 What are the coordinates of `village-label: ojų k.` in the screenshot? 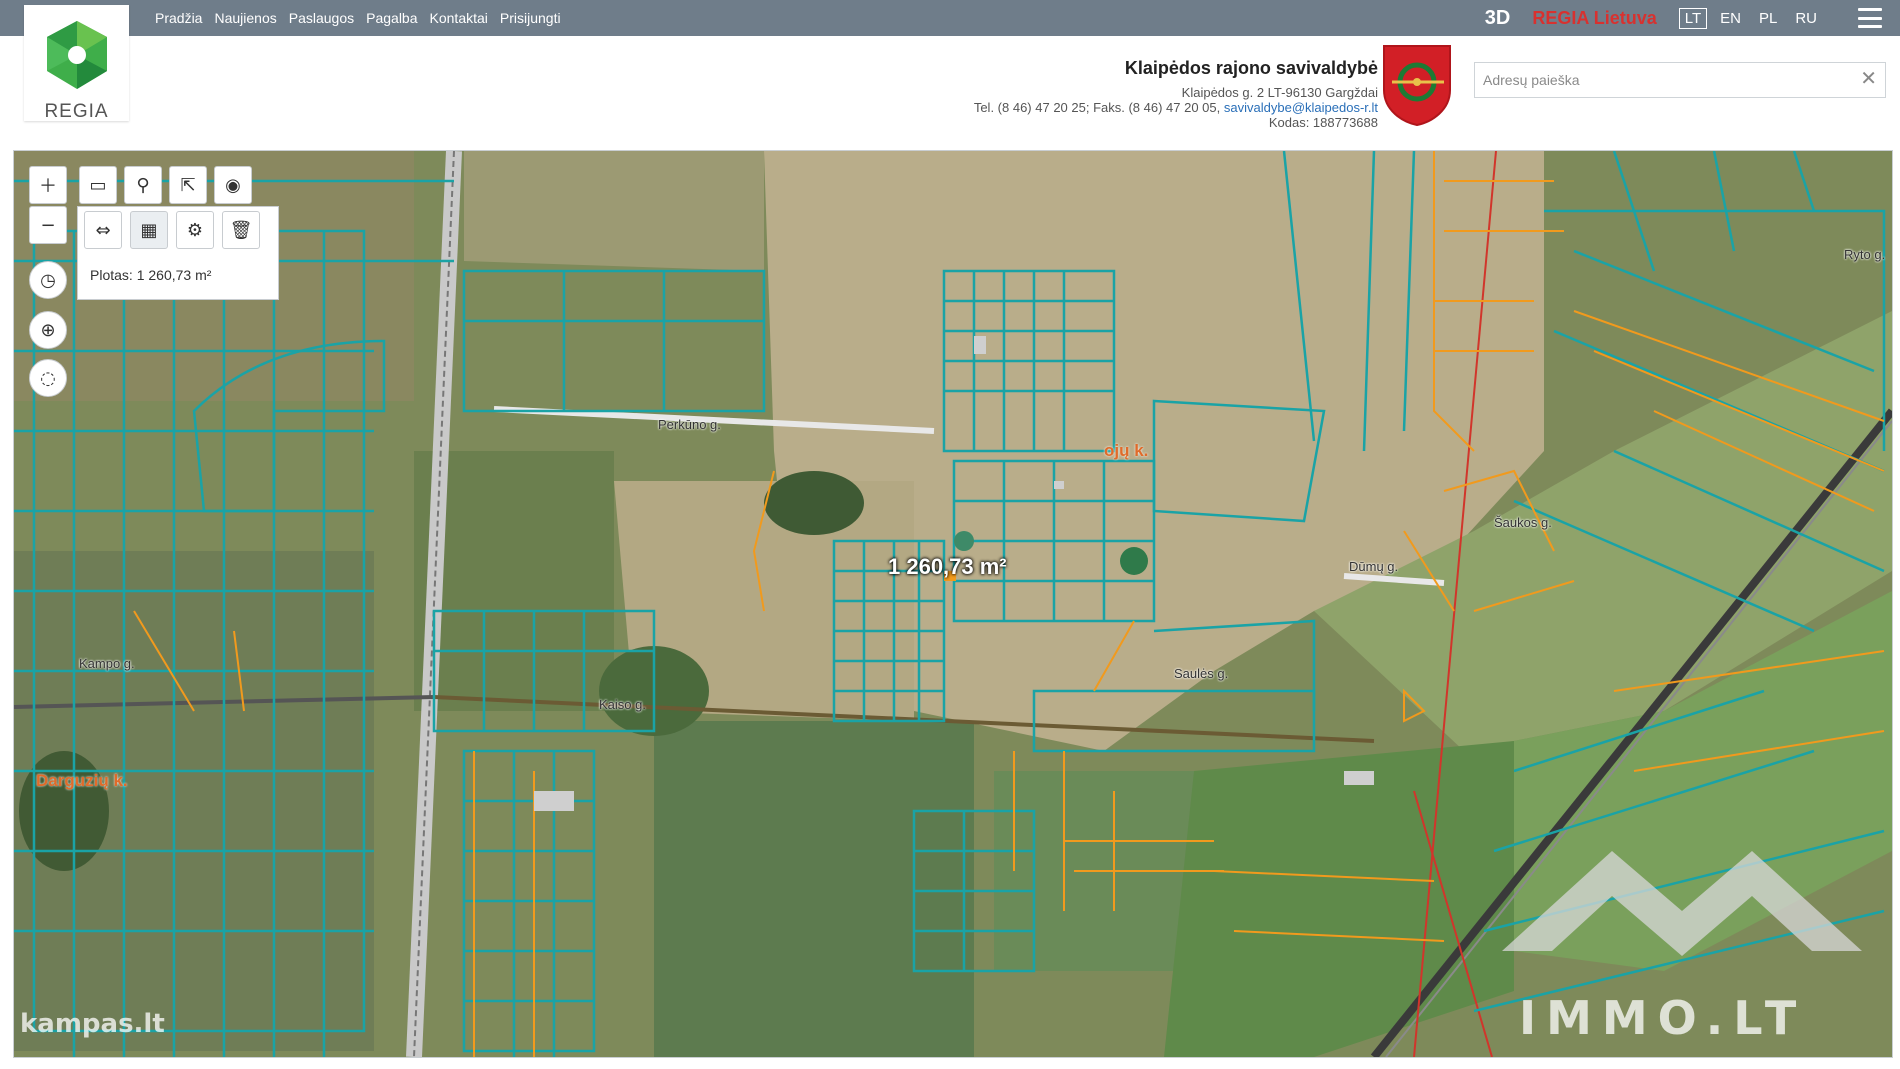 It's located at (1126, 450).